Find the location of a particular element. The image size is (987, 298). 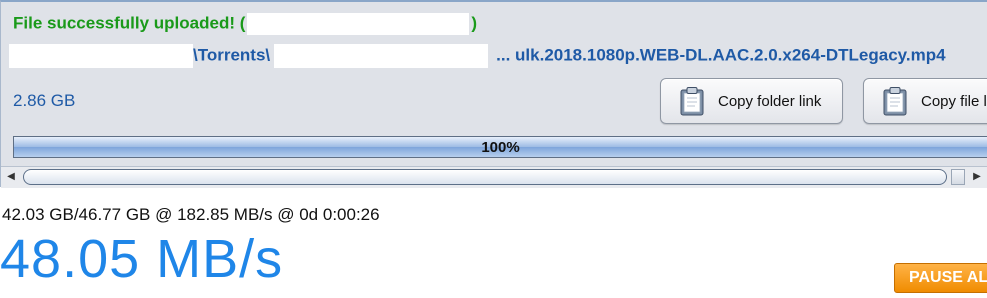

copy-file-link-label: Copy file link is located at coordinates (954, 101).